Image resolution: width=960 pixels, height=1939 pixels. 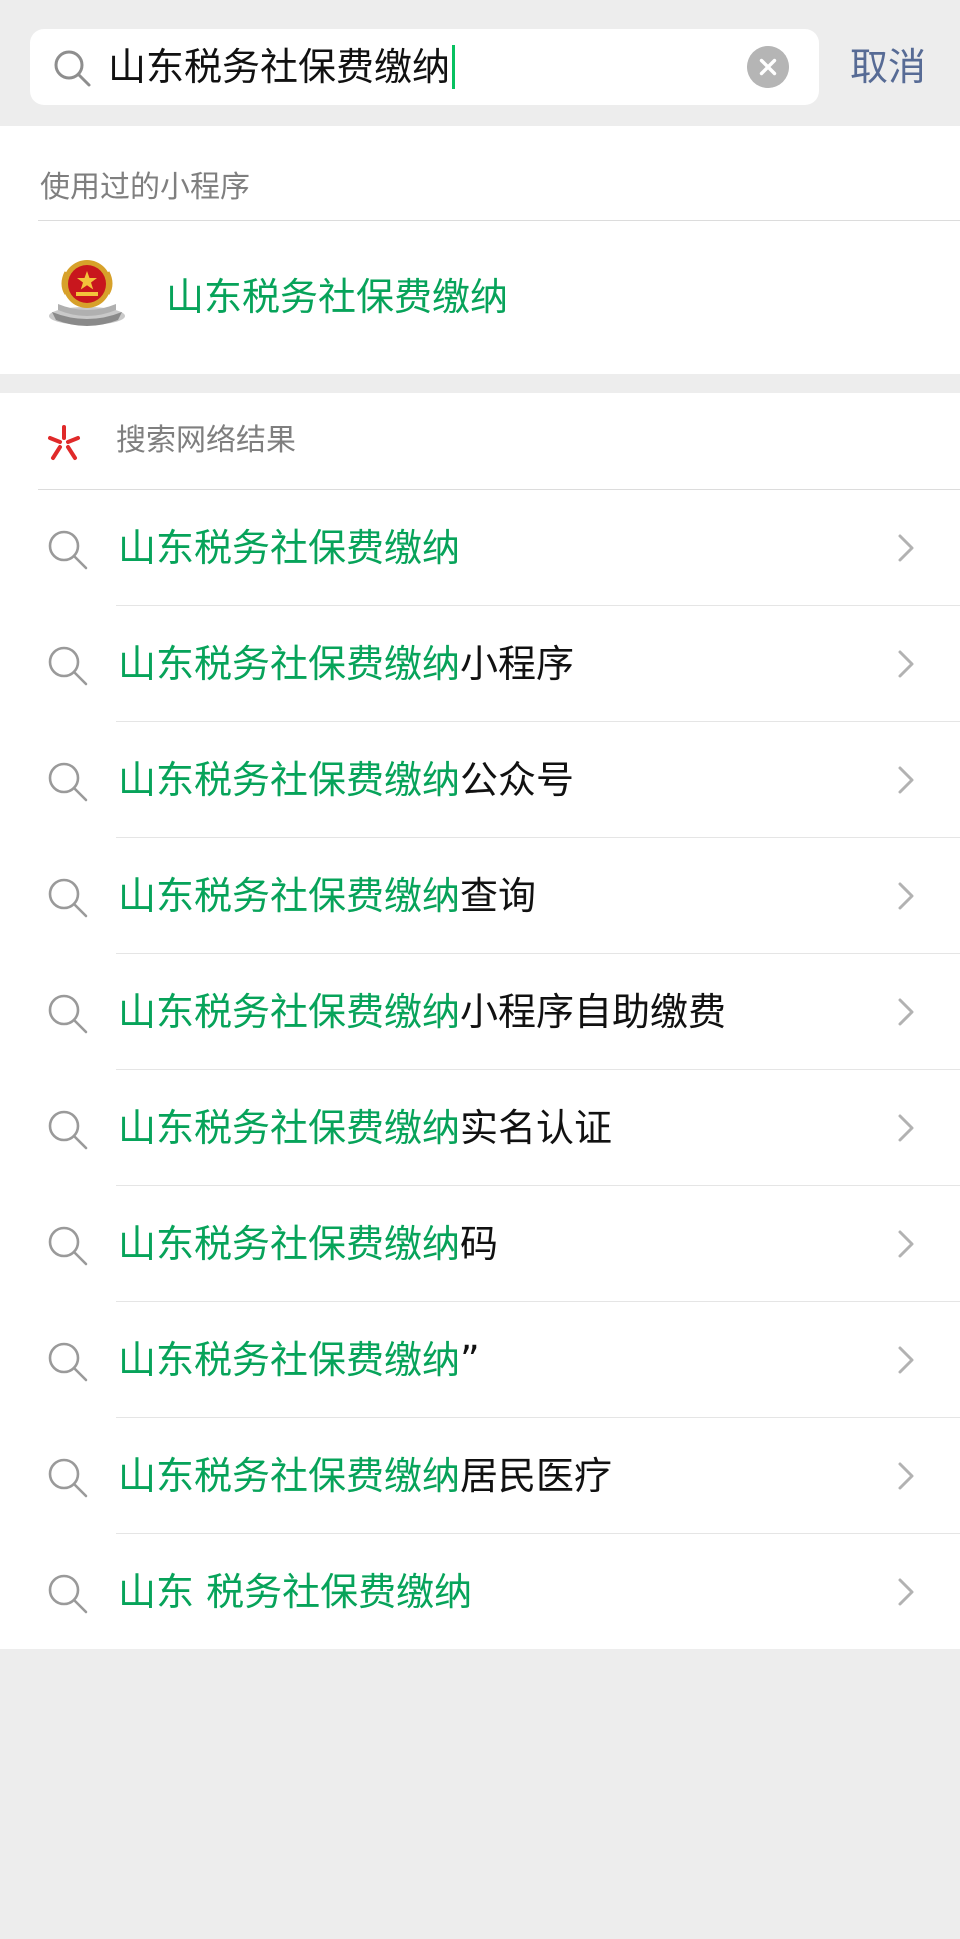 What do you see at coordinates (145, 187) in the screenshot?
I see `section-title: 使用过的小程序` at bounding box center [145, 187].